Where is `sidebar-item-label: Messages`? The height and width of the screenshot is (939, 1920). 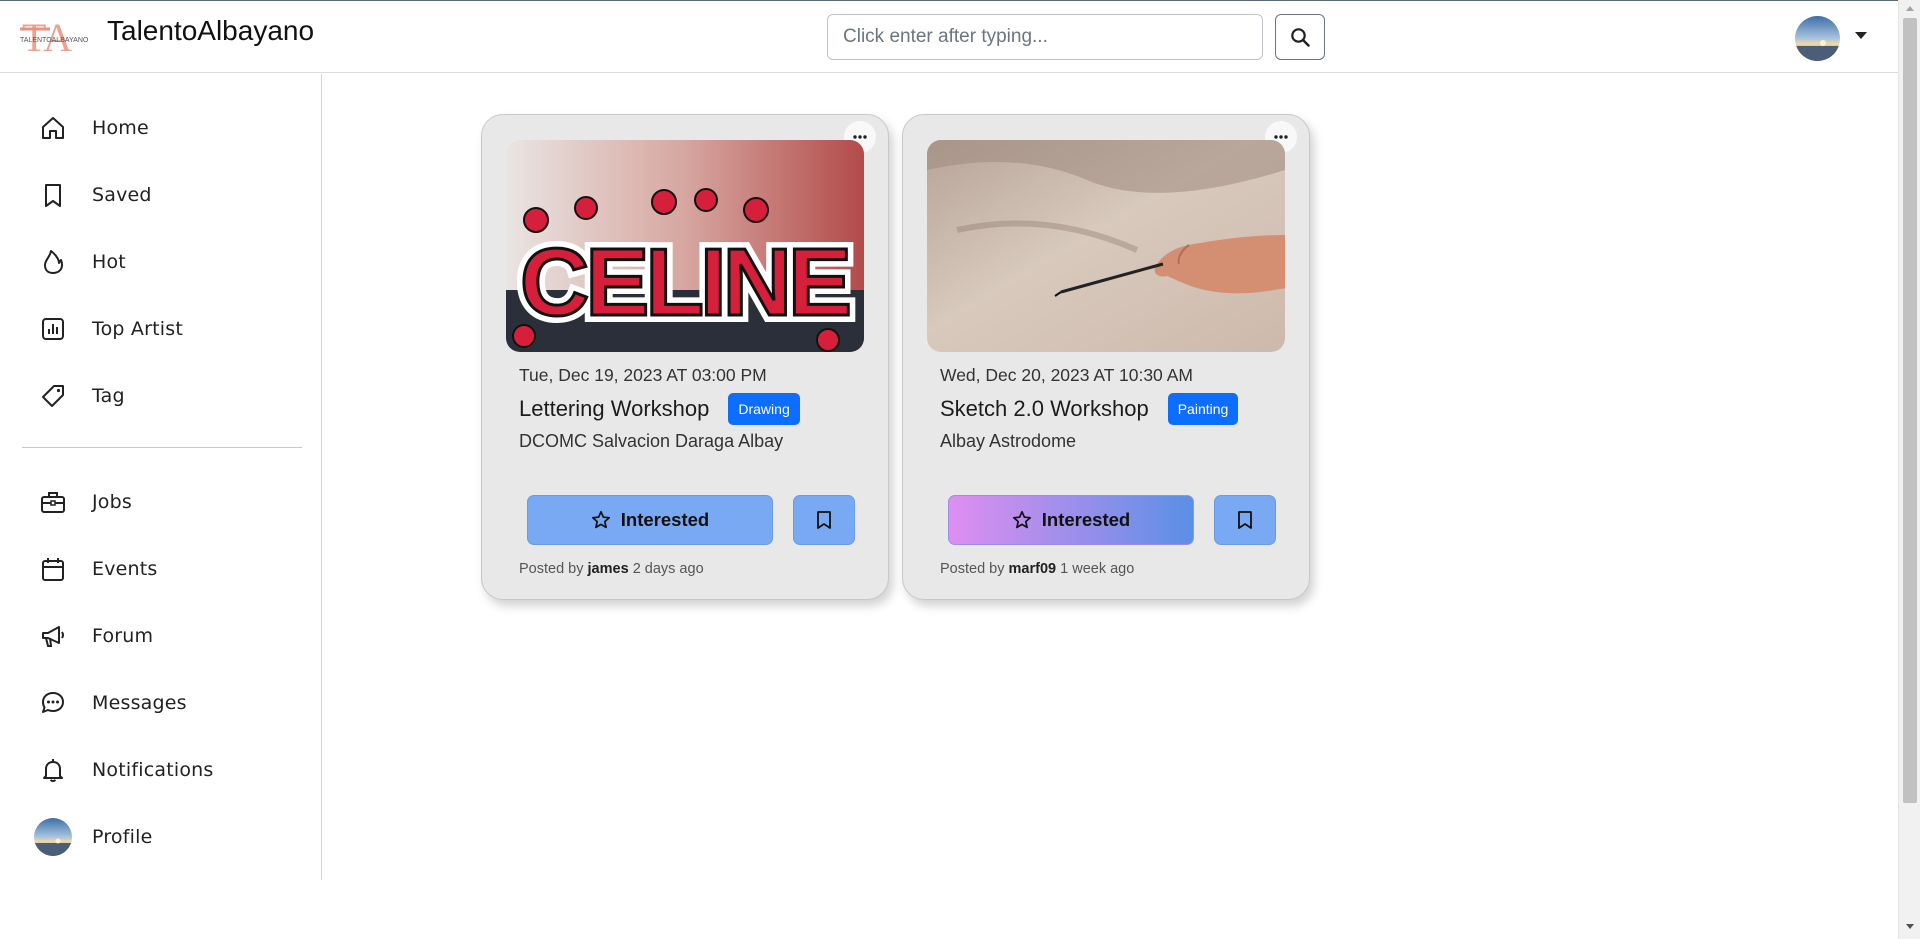
sidebar-item-label: Messages is located at coordinates (139, 703).